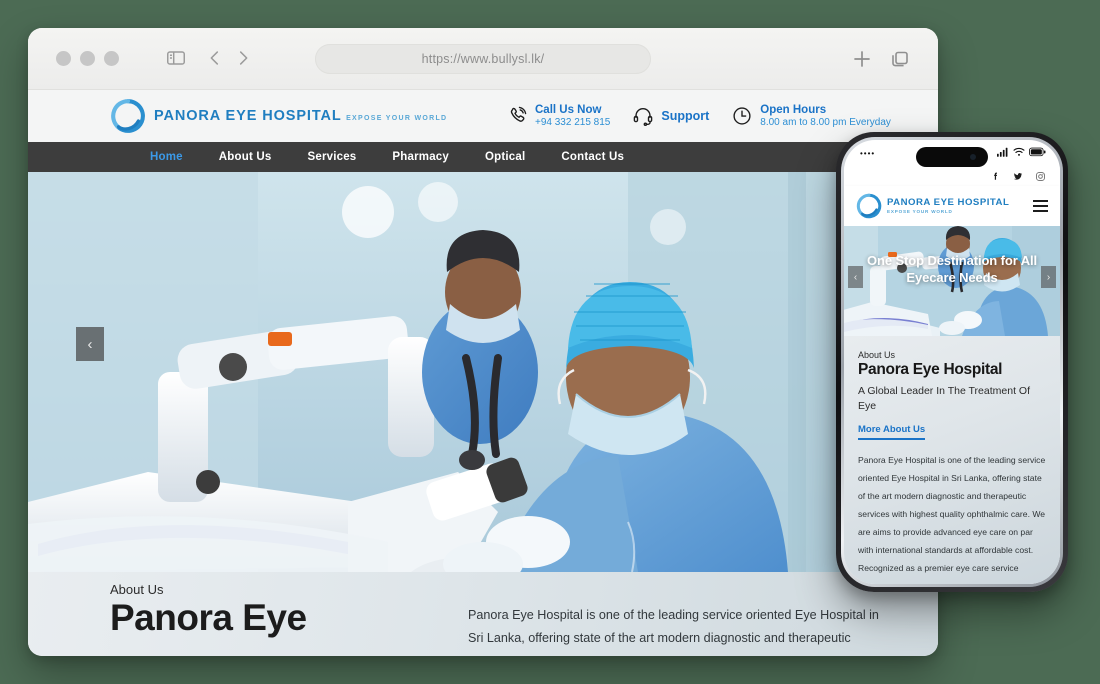 The width and height of the screenshot is (1100, 684). Describe the element at coordinates (685, 116) in the screenshot. I see `support-label: Support` at that location.